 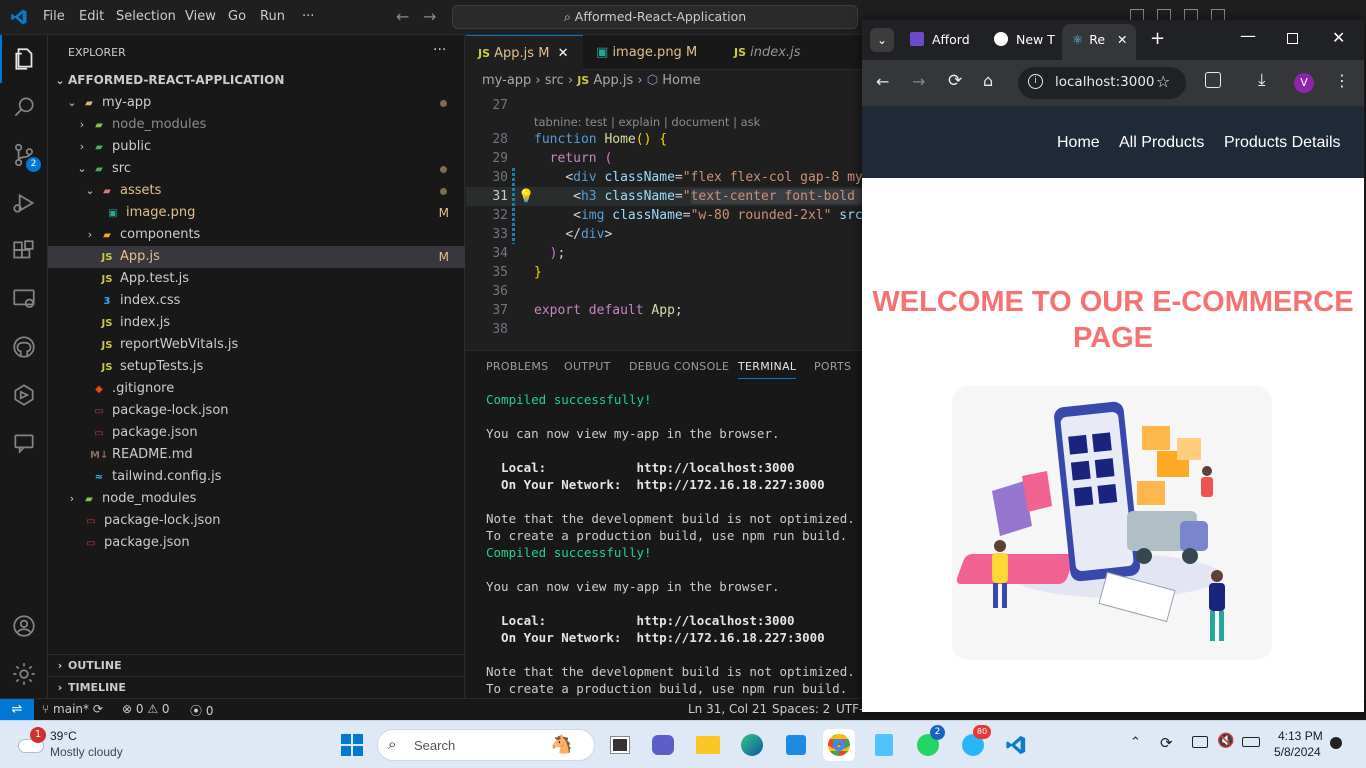 I want to click on breadcrumb-item: App.js, so click(x=613, y=80).